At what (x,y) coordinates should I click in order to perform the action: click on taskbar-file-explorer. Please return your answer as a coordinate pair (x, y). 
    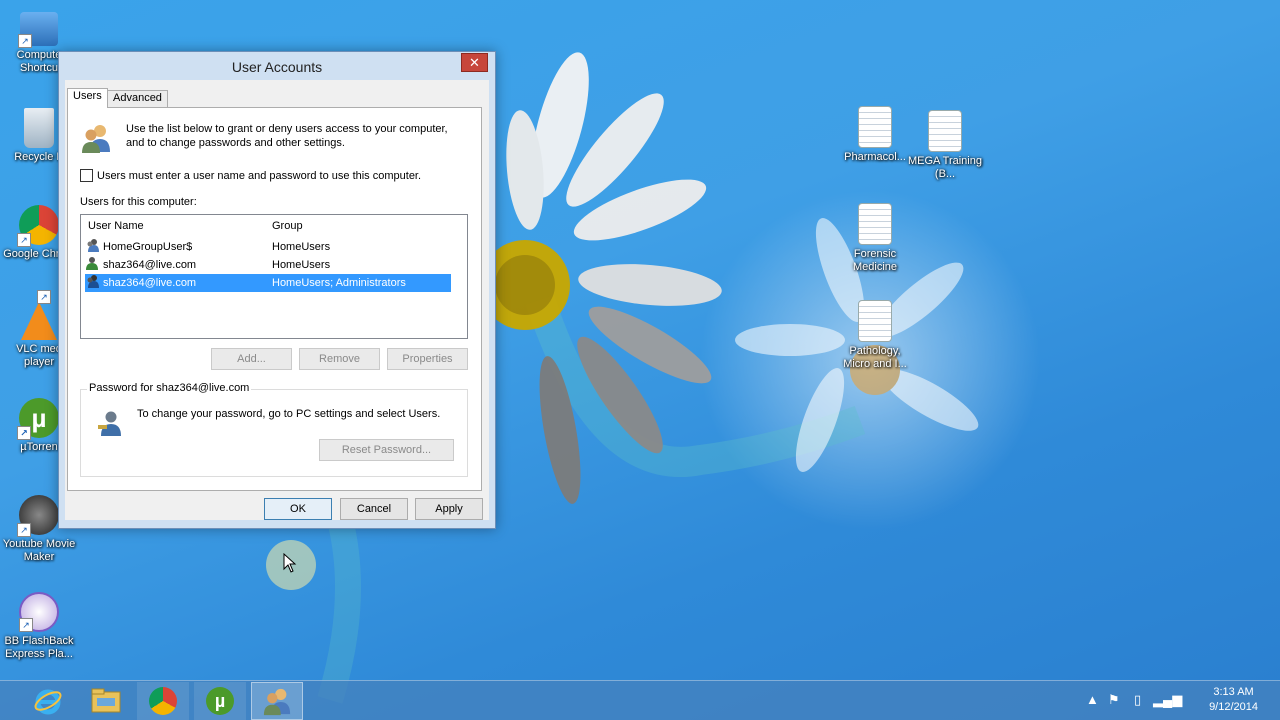
    Looking at the image, I should click on (106, 701).